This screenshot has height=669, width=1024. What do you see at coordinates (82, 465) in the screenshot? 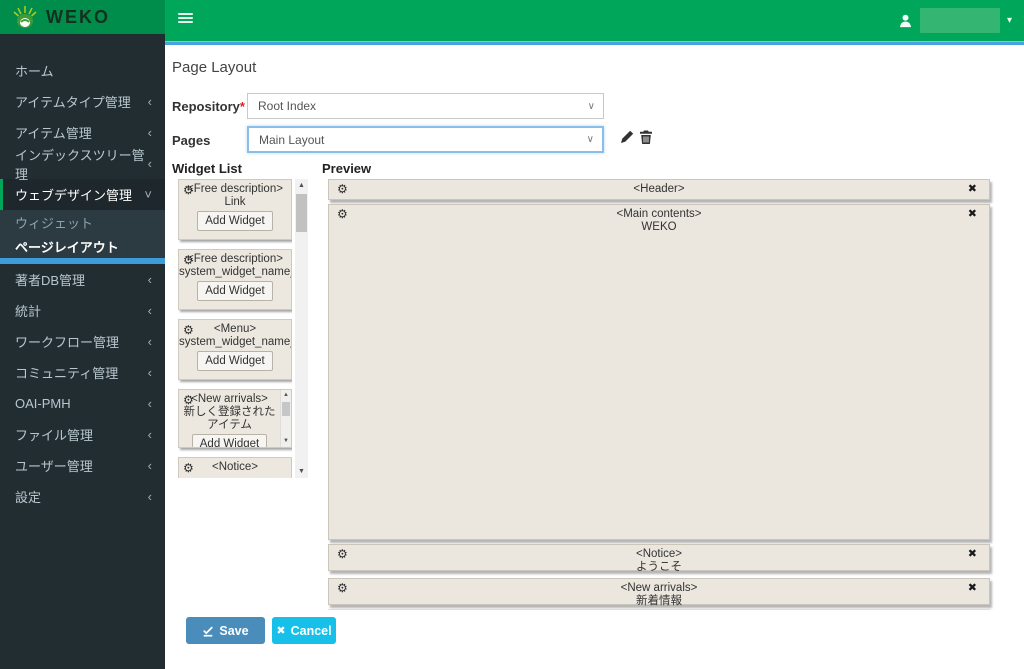
I see `sidebar-item-user-admin: ユーザー管理 ‹` at bounding box center [82, 465].